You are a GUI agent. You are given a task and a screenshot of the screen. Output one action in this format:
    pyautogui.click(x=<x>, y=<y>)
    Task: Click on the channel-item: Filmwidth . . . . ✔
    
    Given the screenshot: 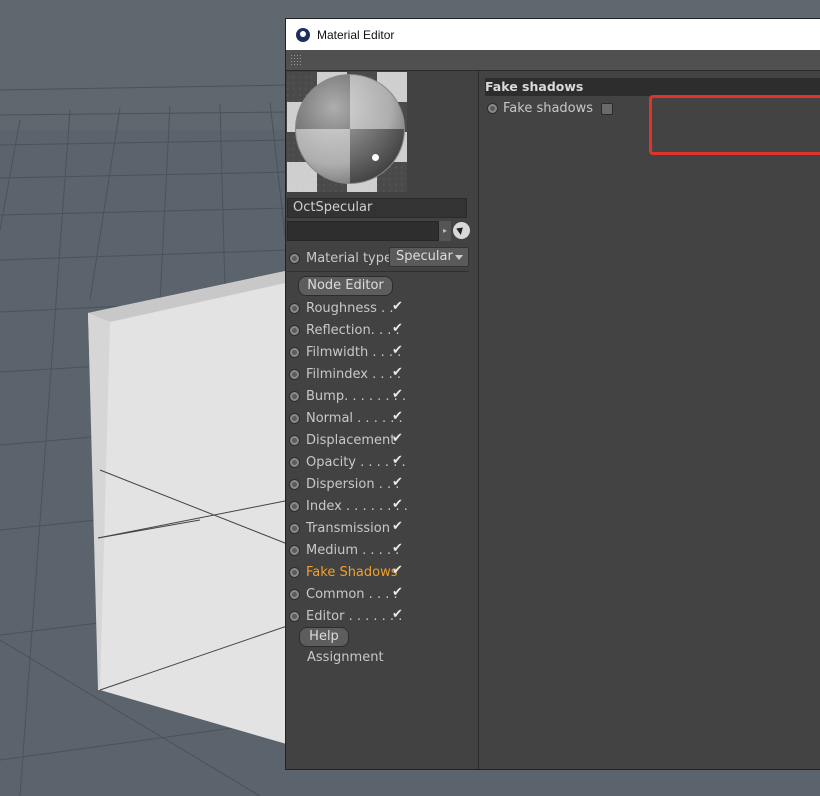 What is the action you would take?
    pyautogui.click(x=384, y=352)
    